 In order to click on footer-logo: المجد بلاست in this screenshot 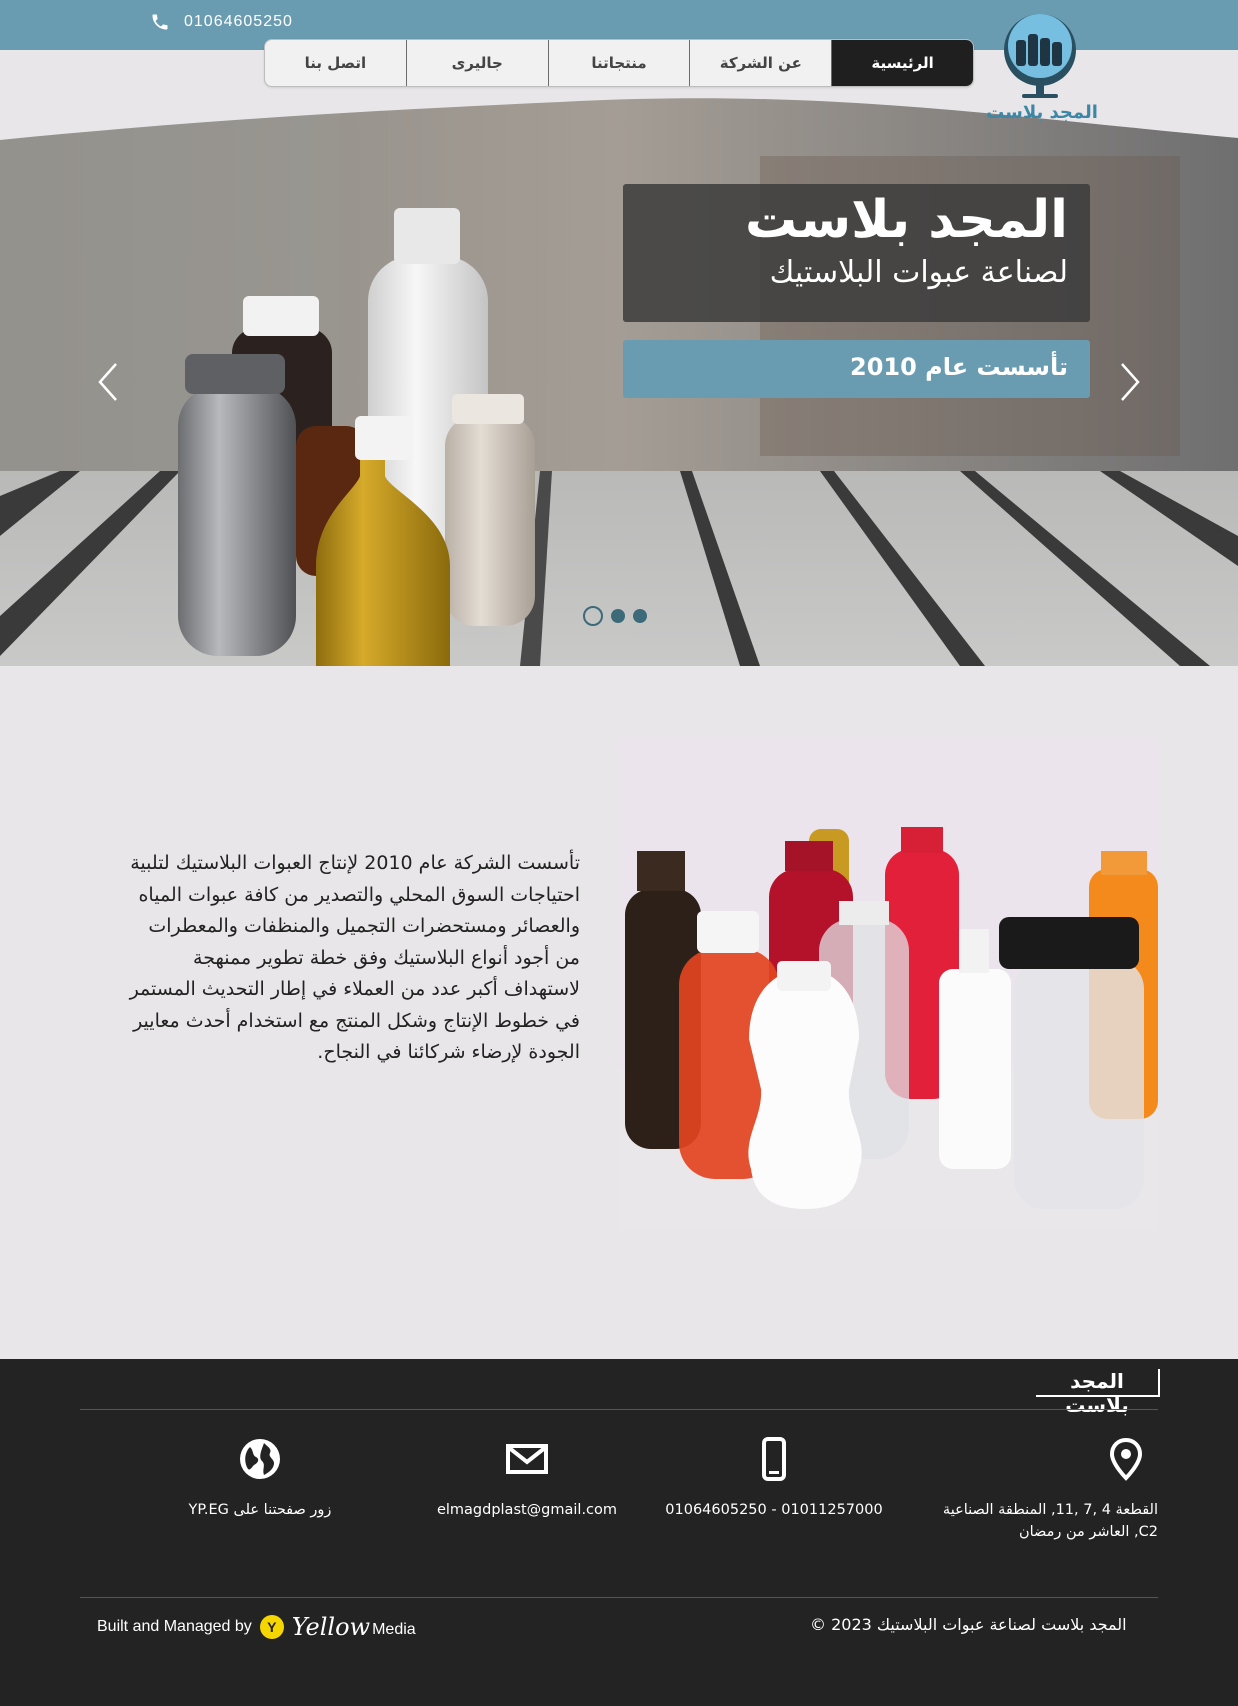, I will do `click(1098, 1393)`.